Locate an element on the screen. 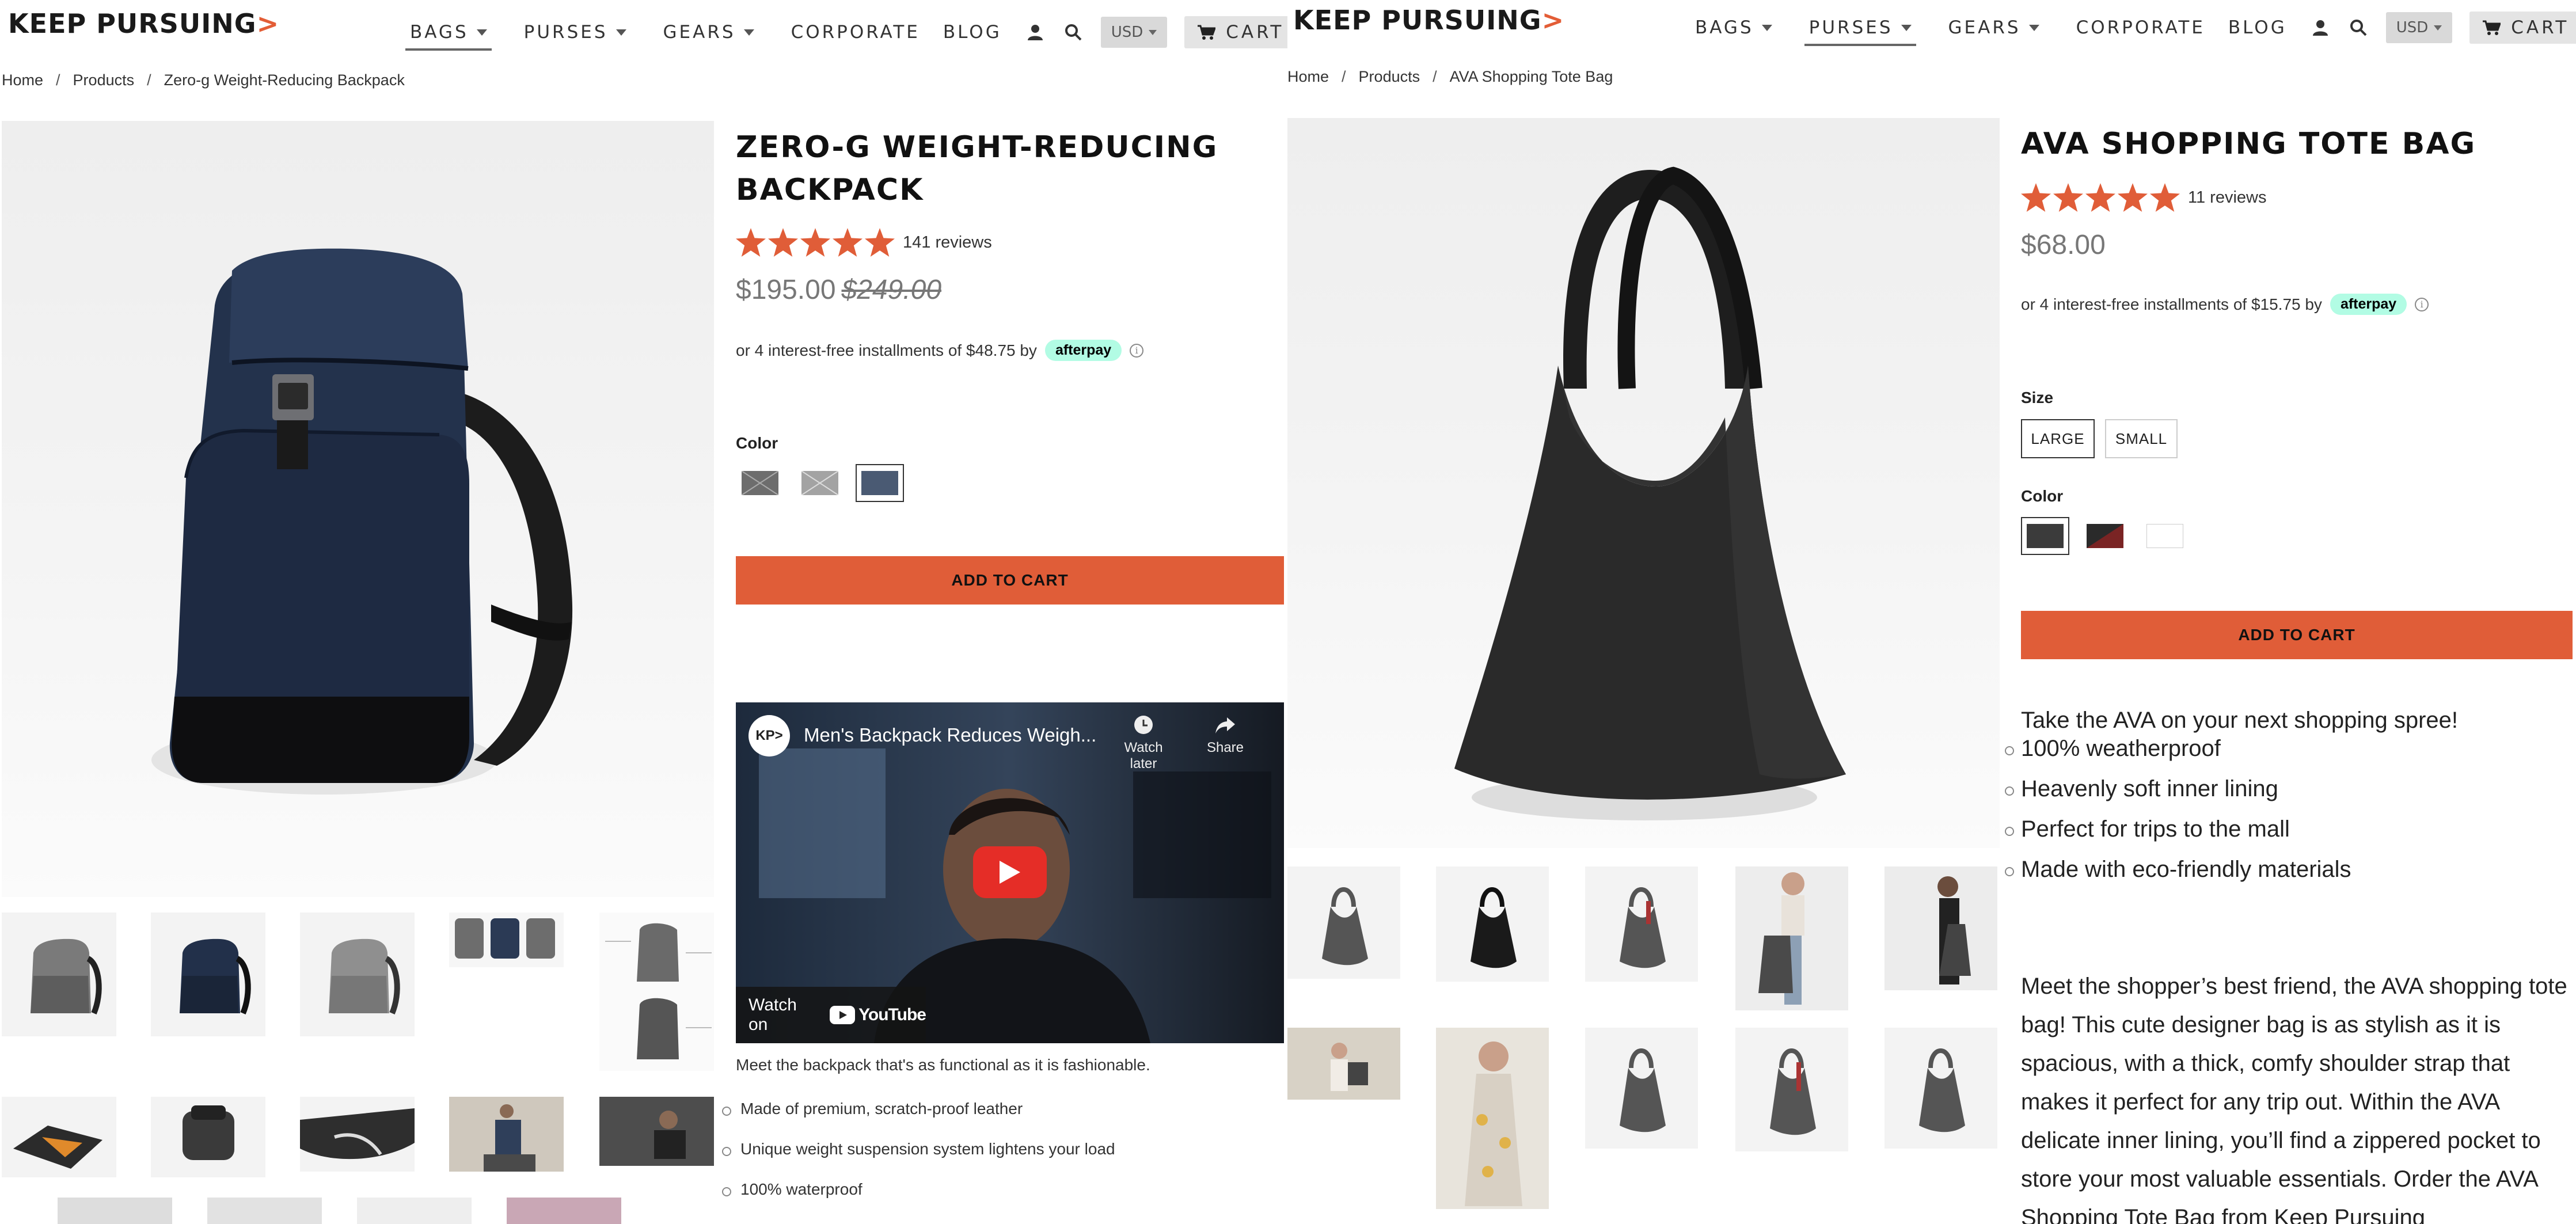  review-count: 11 reviews is located at coordinates (2227, 198).